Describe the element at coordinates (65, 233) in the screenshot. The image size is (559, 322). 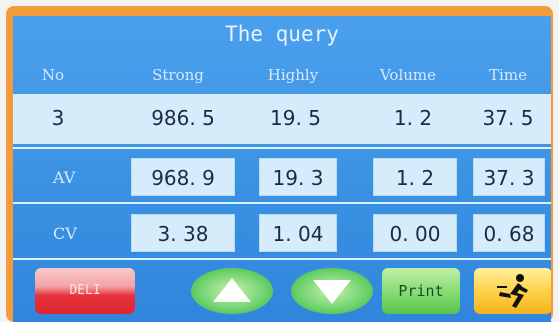
I see `cv-label: CV` at that location.